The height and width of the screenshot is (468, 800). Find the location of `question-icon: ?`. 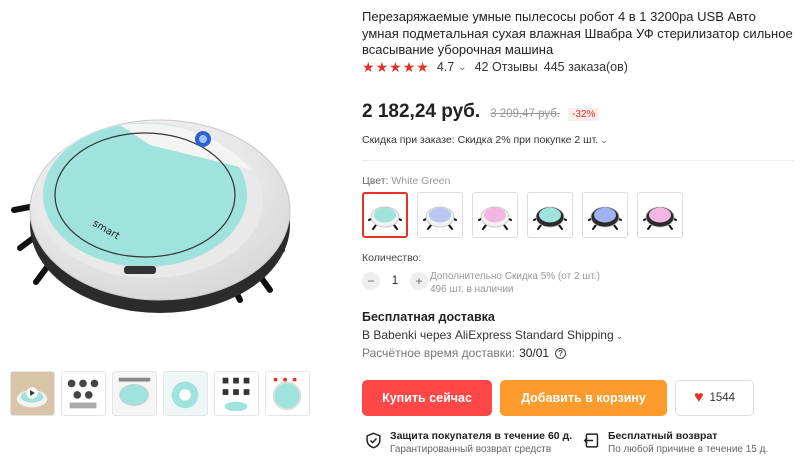

question-icon: ? is located at coordinates (561, 353).